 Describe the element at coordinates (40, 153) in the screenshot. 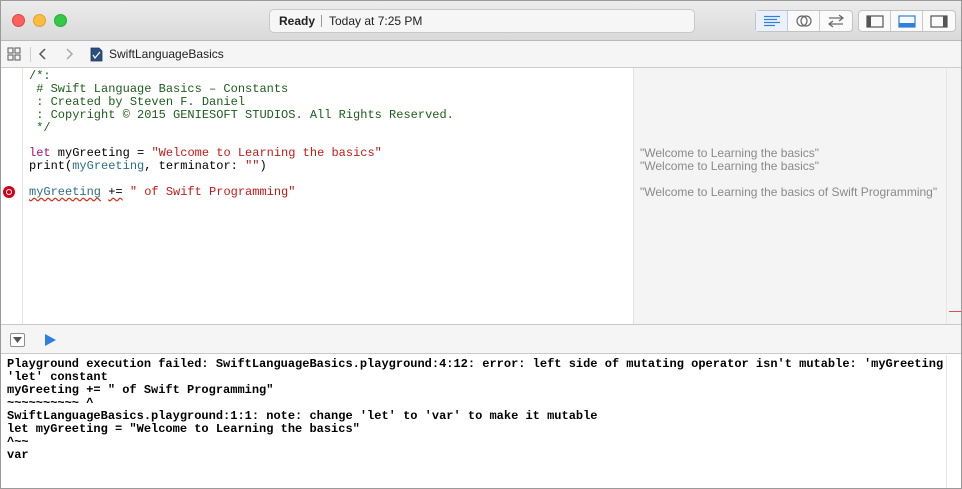

I see `keyword-token: let` at that location.